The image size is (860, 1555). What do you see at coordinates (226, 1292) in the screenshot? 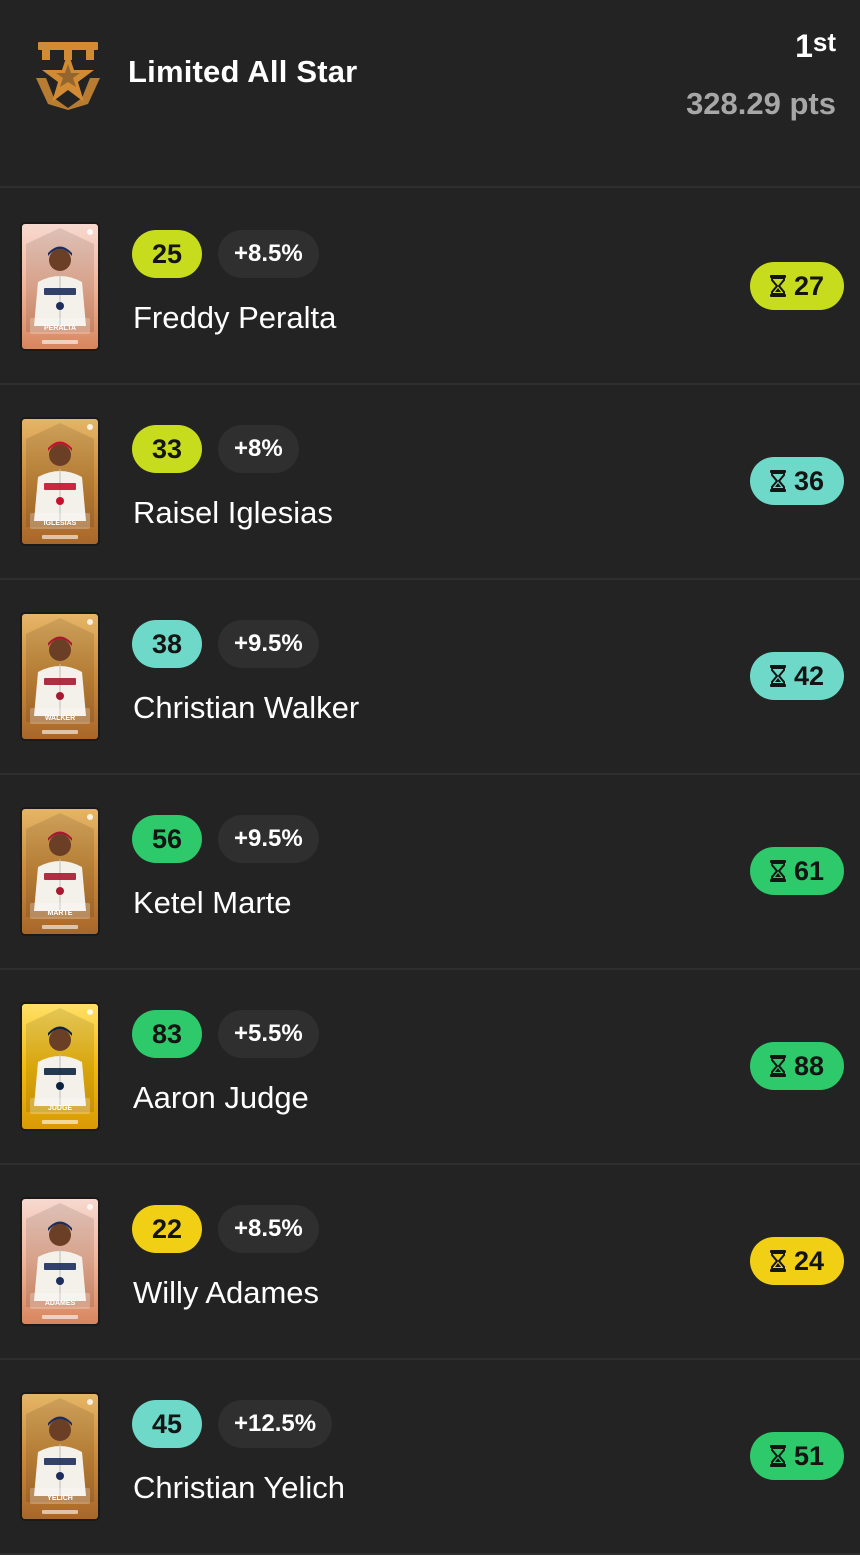
I see `player-name: Willy Adames` at bounding box center [226, 1292].